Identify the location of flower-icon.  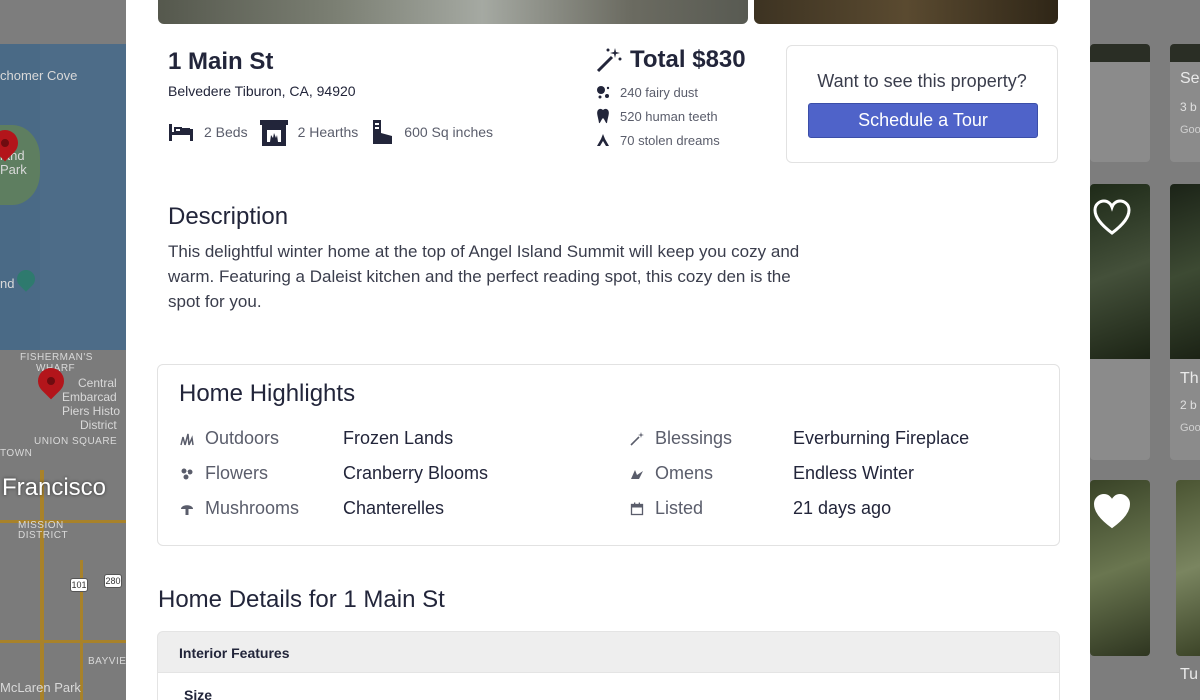
(187, 474).